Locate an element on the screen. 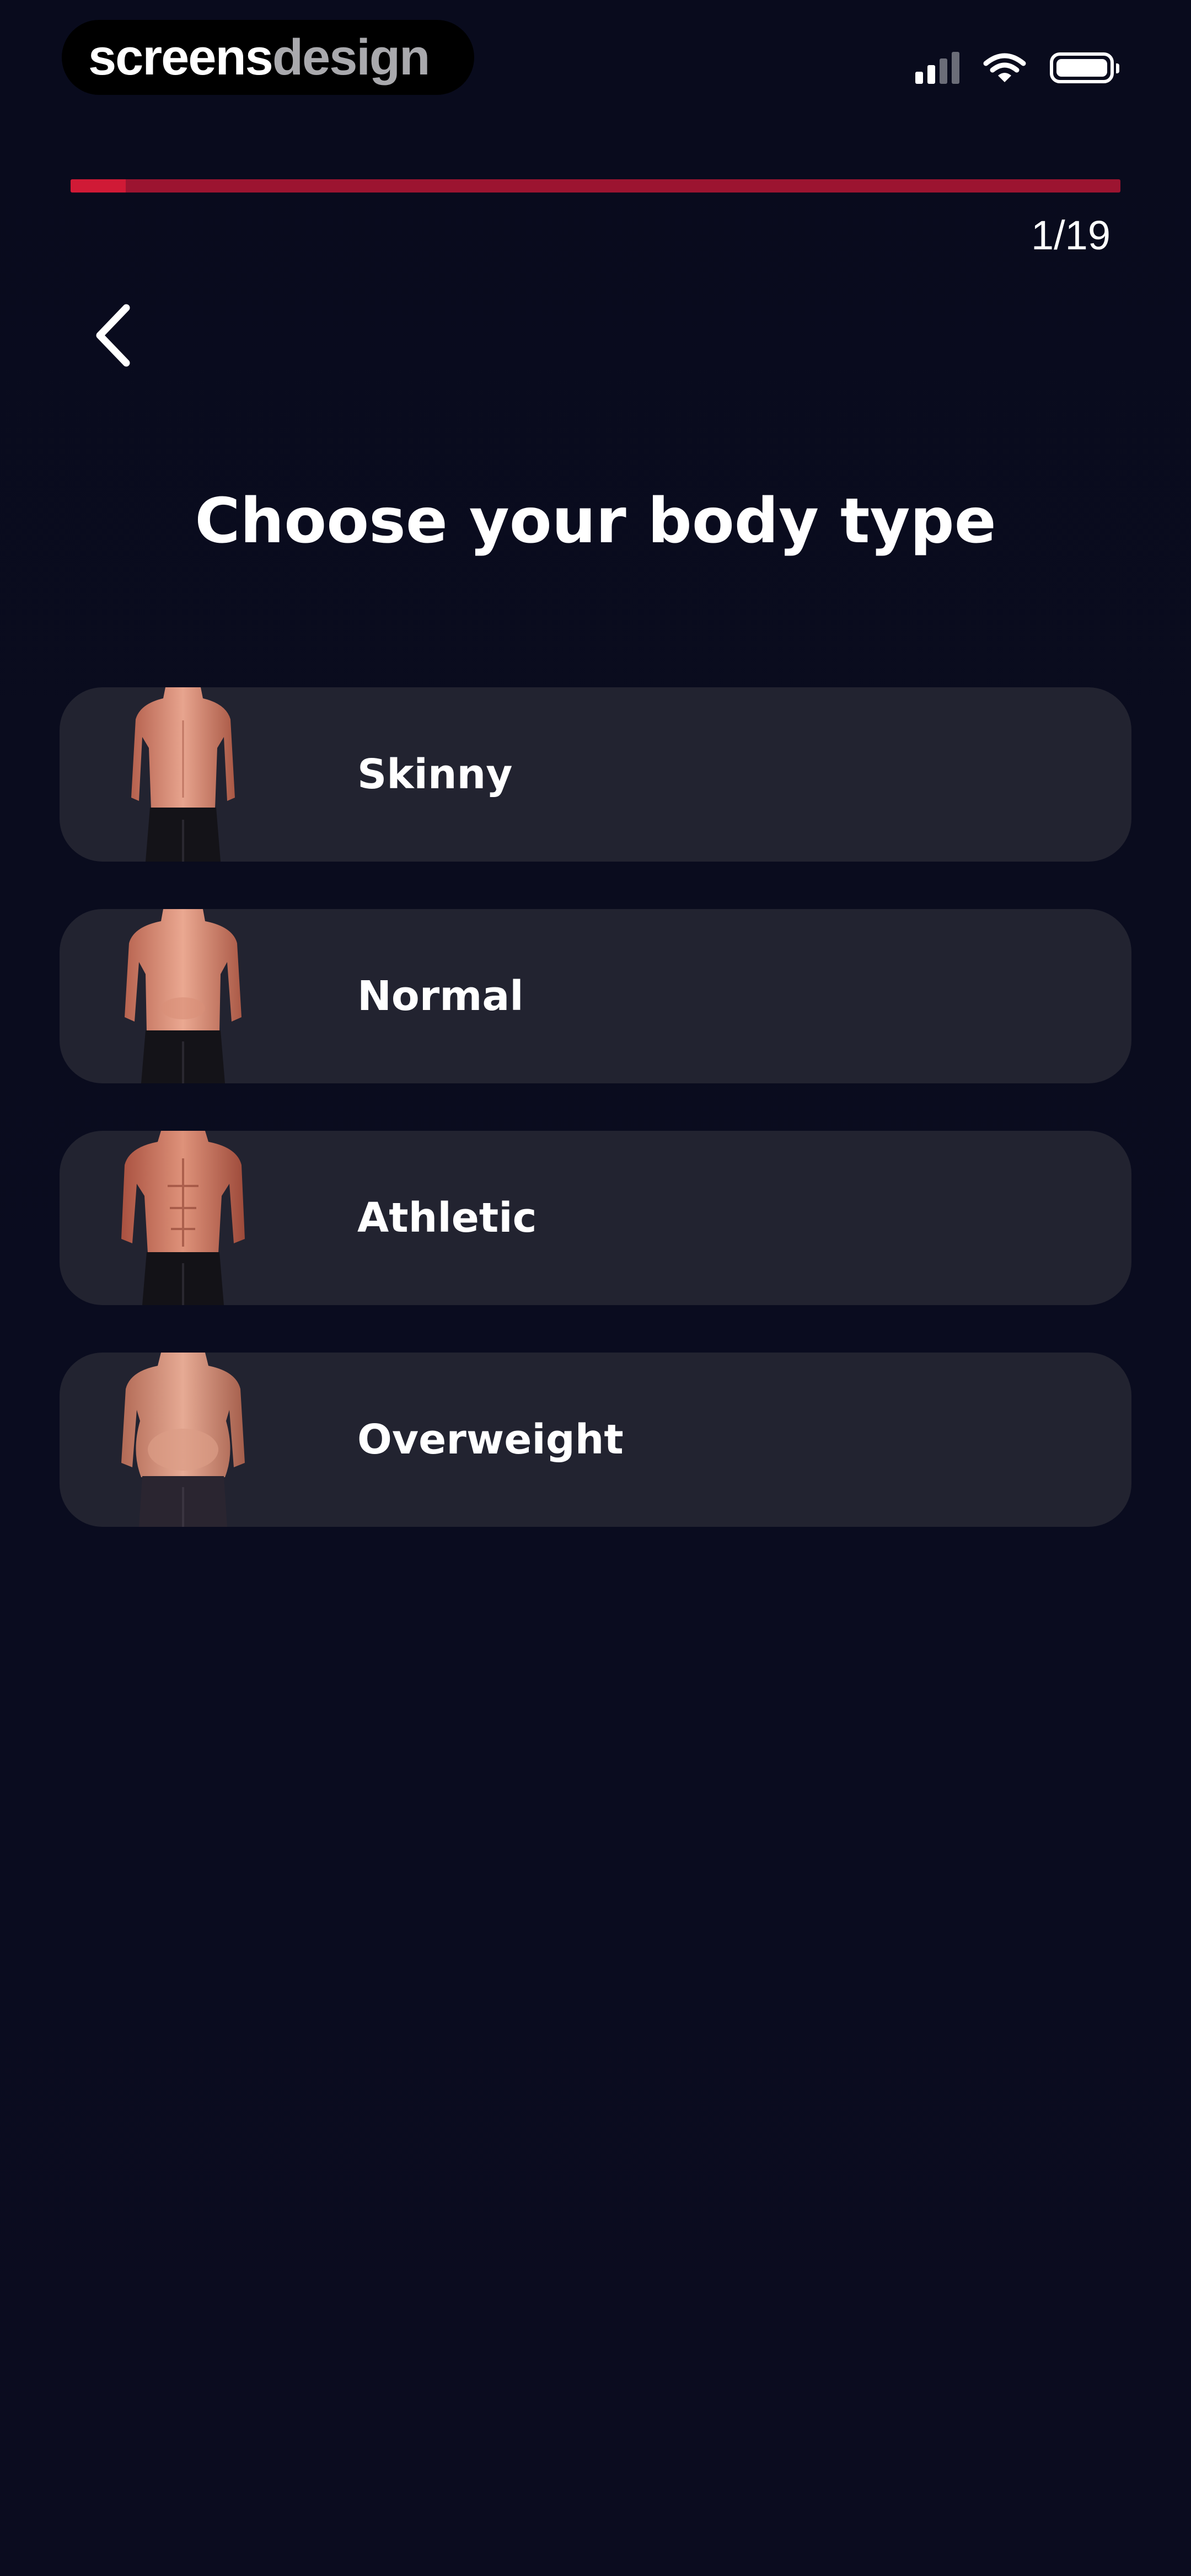 The width and height of the screenshot is (1191, 2576). wifi-icon is located at coordinates (1004, 67).